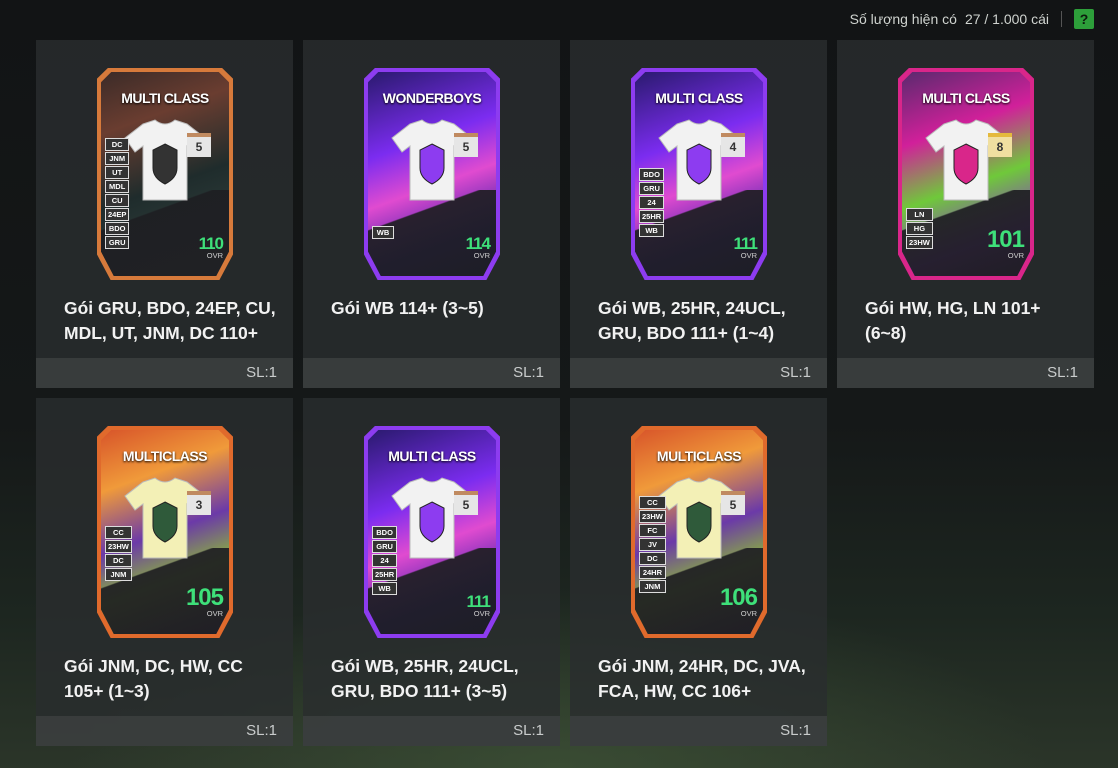 The image size is (1118, 768). Describe the element at coordinates (733, 145) in the screenshot. I see `grade-badge: 4` at that location.